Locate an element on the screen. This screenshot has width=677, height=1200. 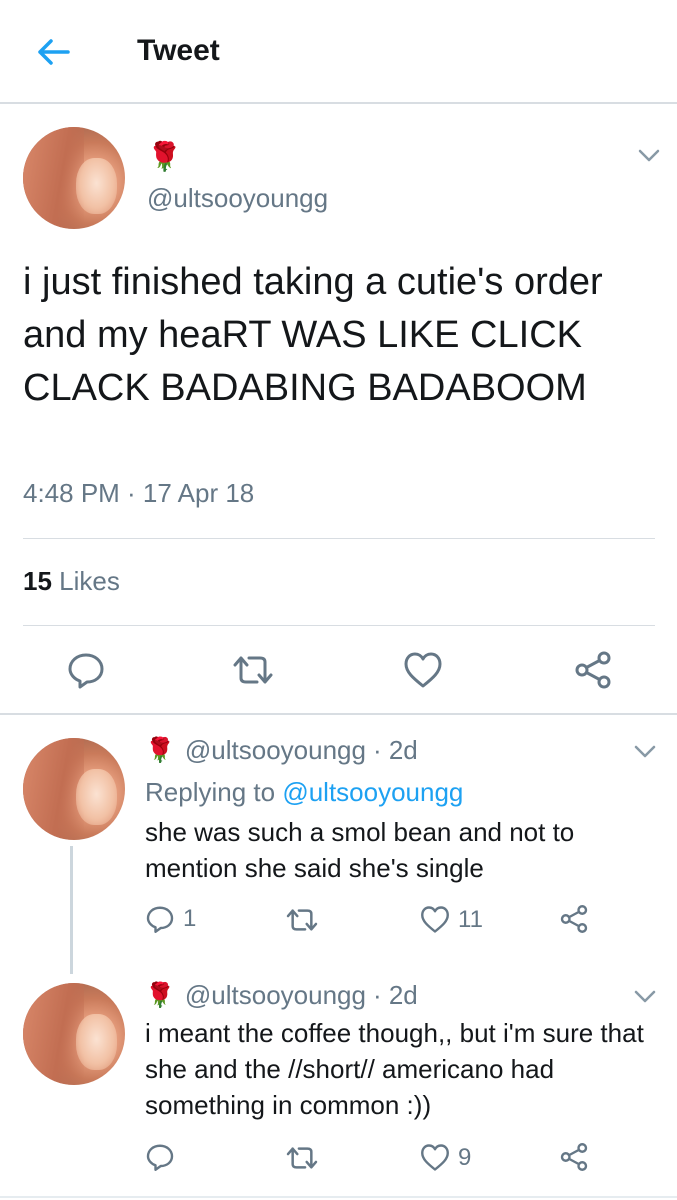
replying-to: Replying to @ultsooyoungg is located at coordinates (304, 792).